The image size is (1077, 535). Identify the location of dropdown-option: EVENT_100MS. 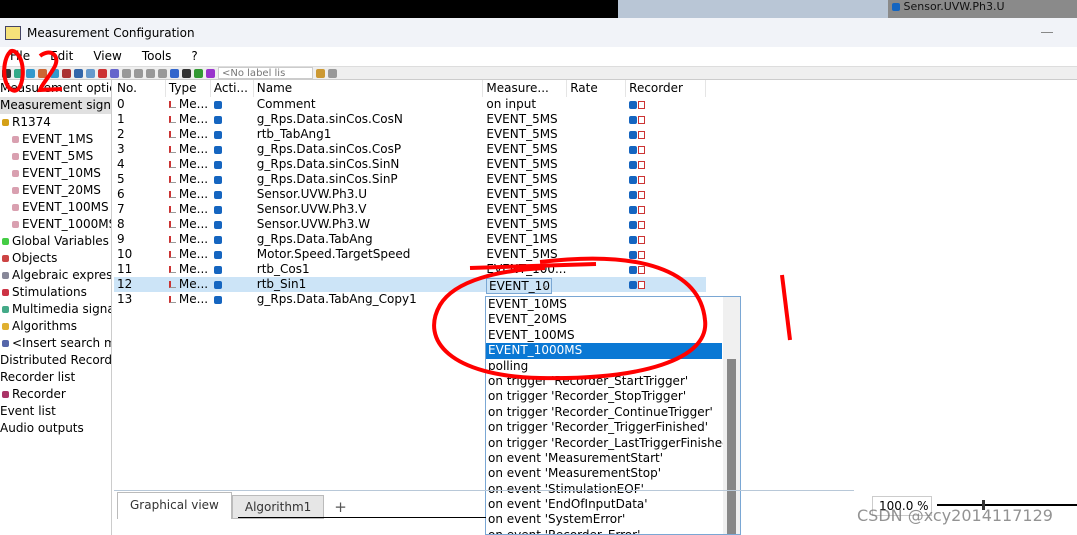
(613, 335).